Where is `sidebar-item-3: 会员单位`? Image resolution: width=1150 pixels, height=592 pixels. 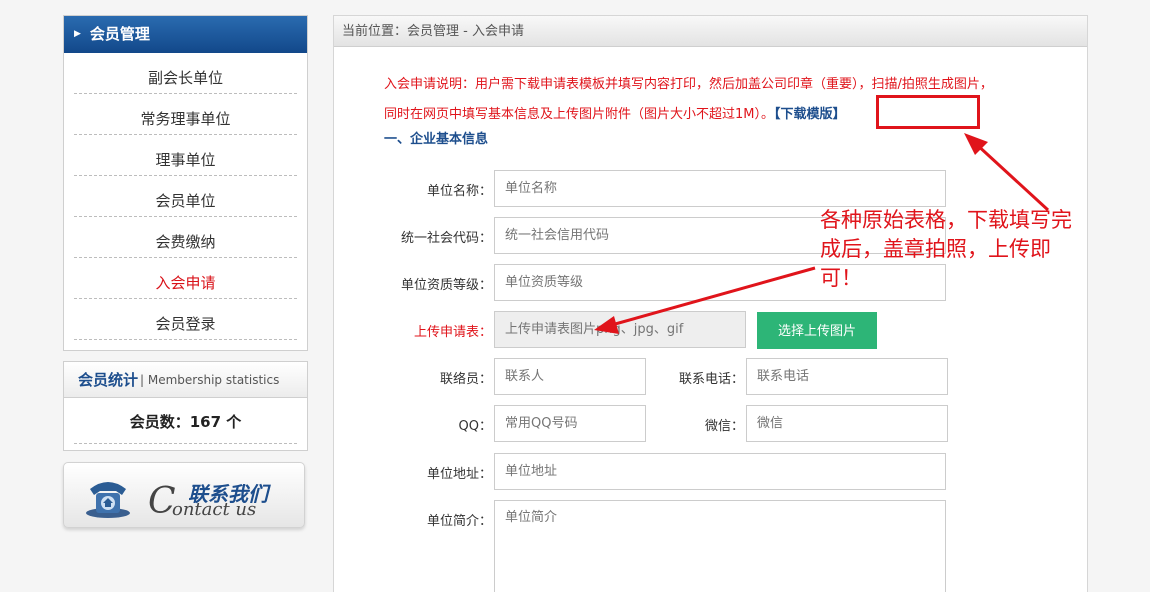 sidebar-item-3: 会员单位 is located at coordinates (185, 196).